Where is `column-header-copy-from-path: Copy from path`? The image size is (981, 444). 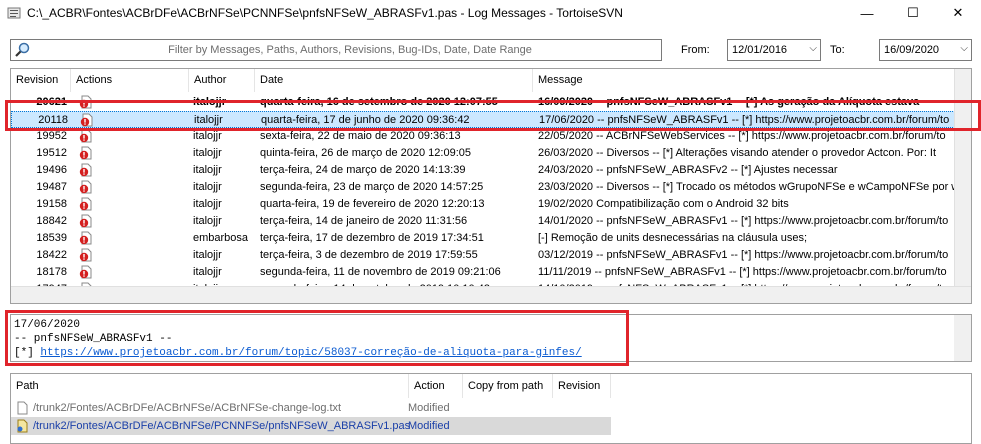
column-header-copy-from-path: Copy from path is located at coordinates (508, 386).